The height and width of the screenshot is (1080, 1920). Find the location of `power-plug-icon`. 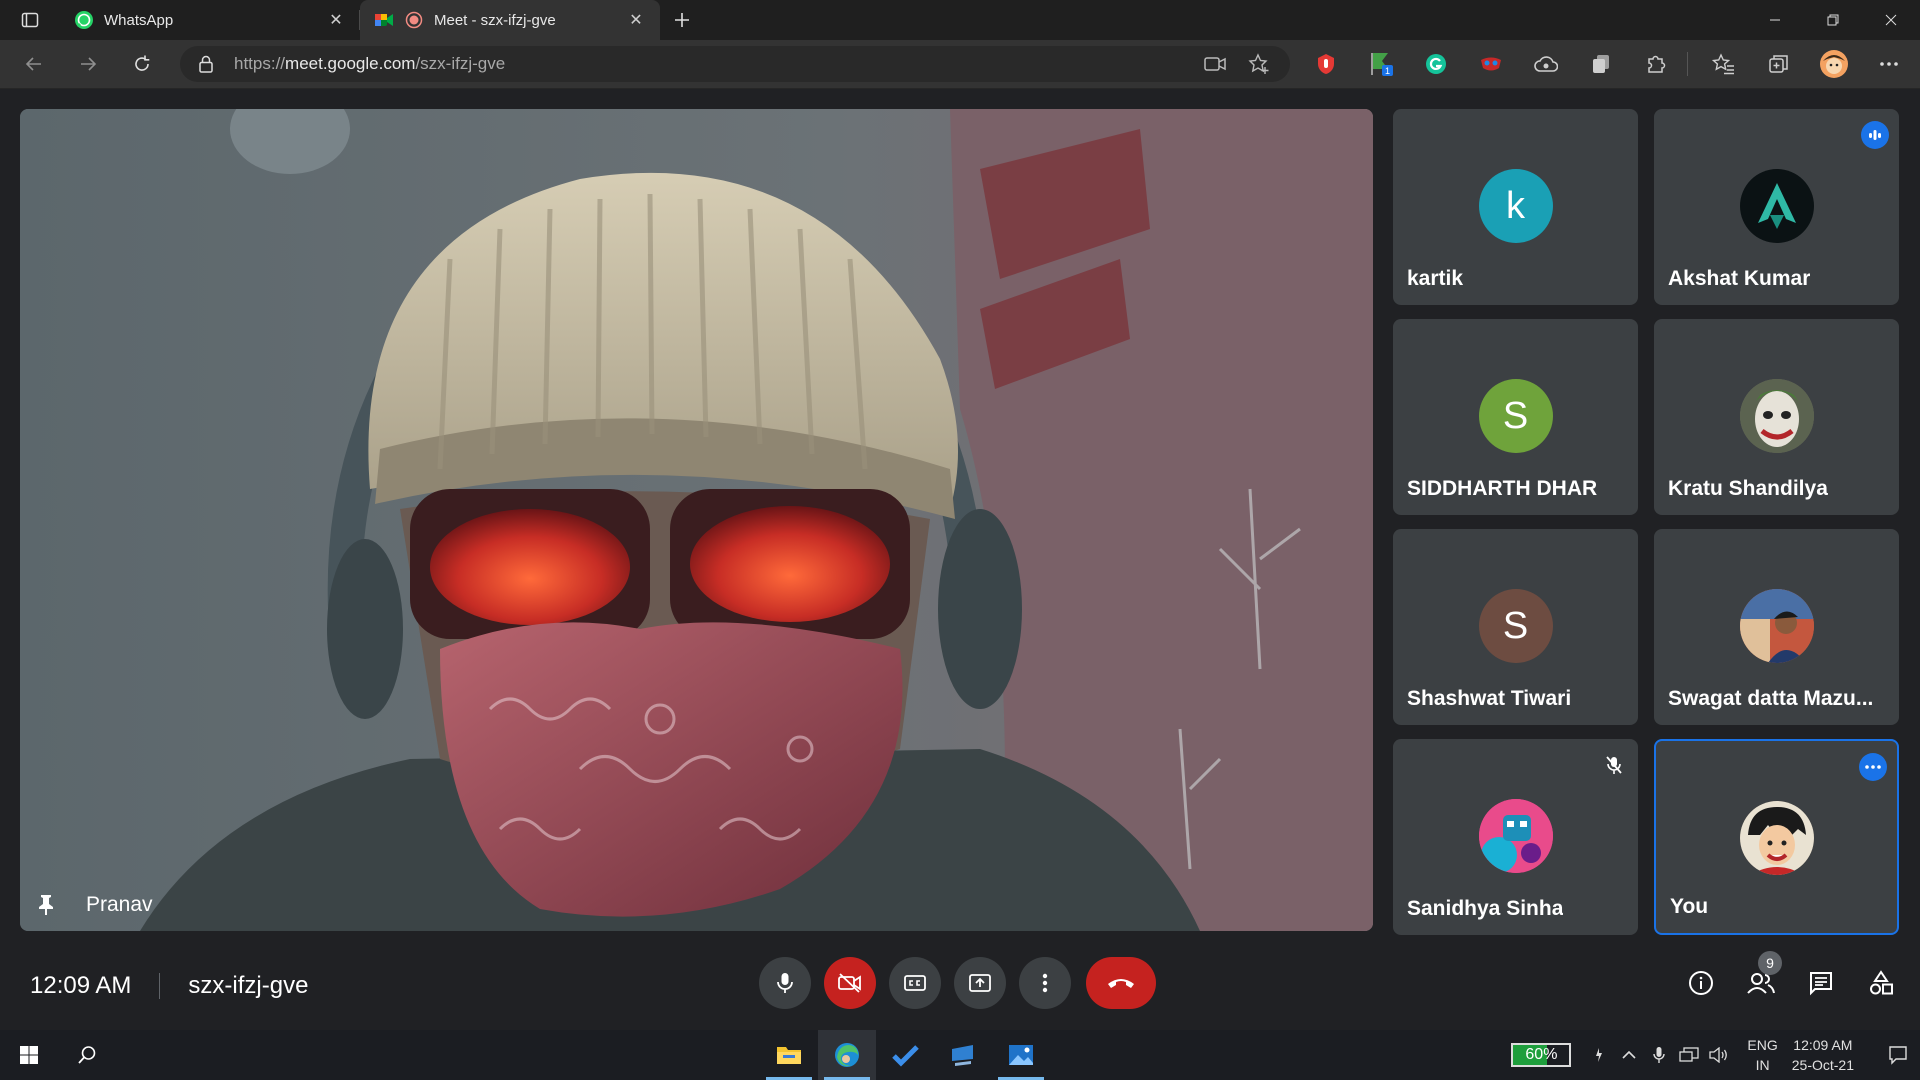

power-plug-icon is located at coordinates (1599, 1055).